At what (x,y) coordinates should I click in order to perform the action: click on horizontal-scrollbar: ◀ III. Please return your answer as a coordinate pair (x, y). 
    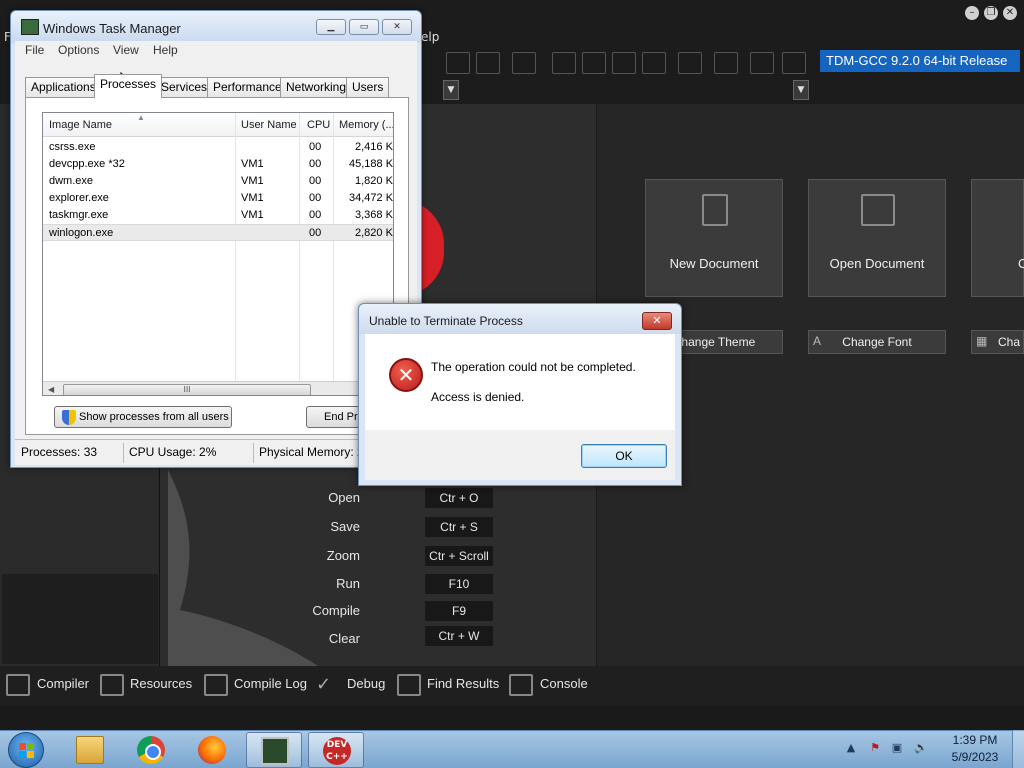
    Looking at the image, I should click on (218, 388).